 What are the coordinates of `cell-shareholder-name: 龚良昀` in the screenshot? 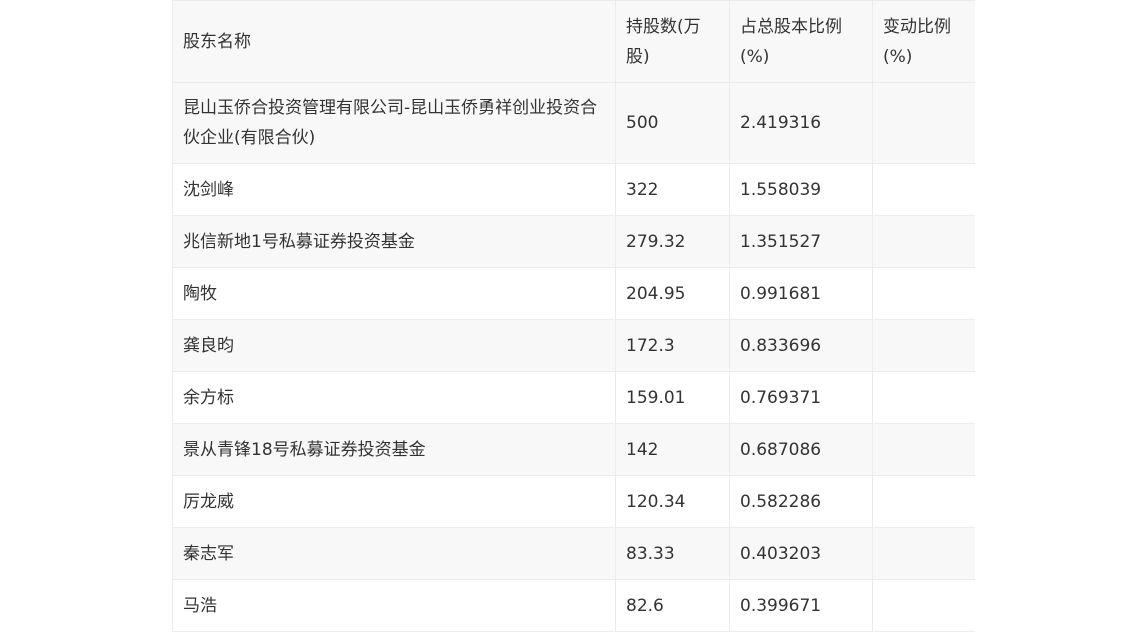 It's located at (394, 345).